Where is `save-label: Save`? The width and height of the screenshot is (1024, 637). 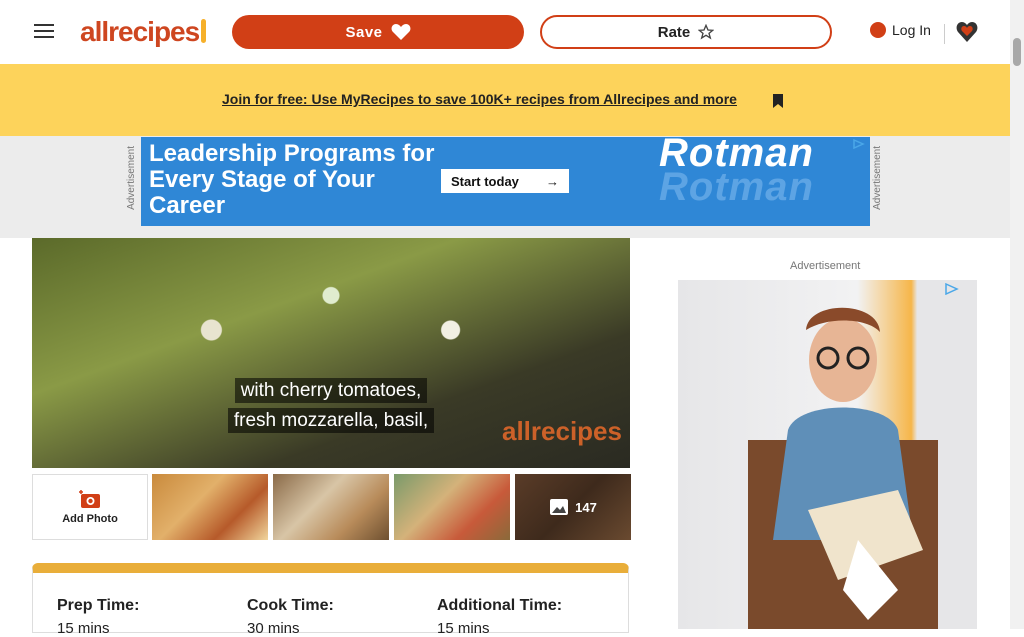
save-label: Save is located at coordinates (364, 32).